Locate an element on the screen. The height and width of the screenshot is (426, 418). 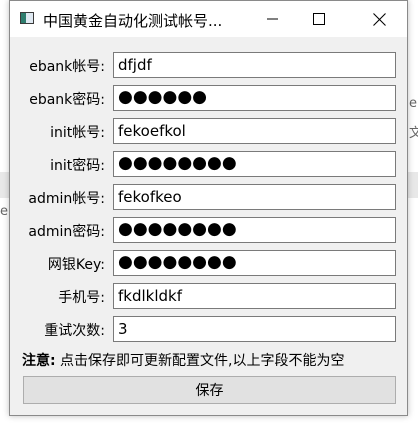
form-row-netbank-key: 网银Key: ●●●●●●●● is located at coordinates (208, 263).